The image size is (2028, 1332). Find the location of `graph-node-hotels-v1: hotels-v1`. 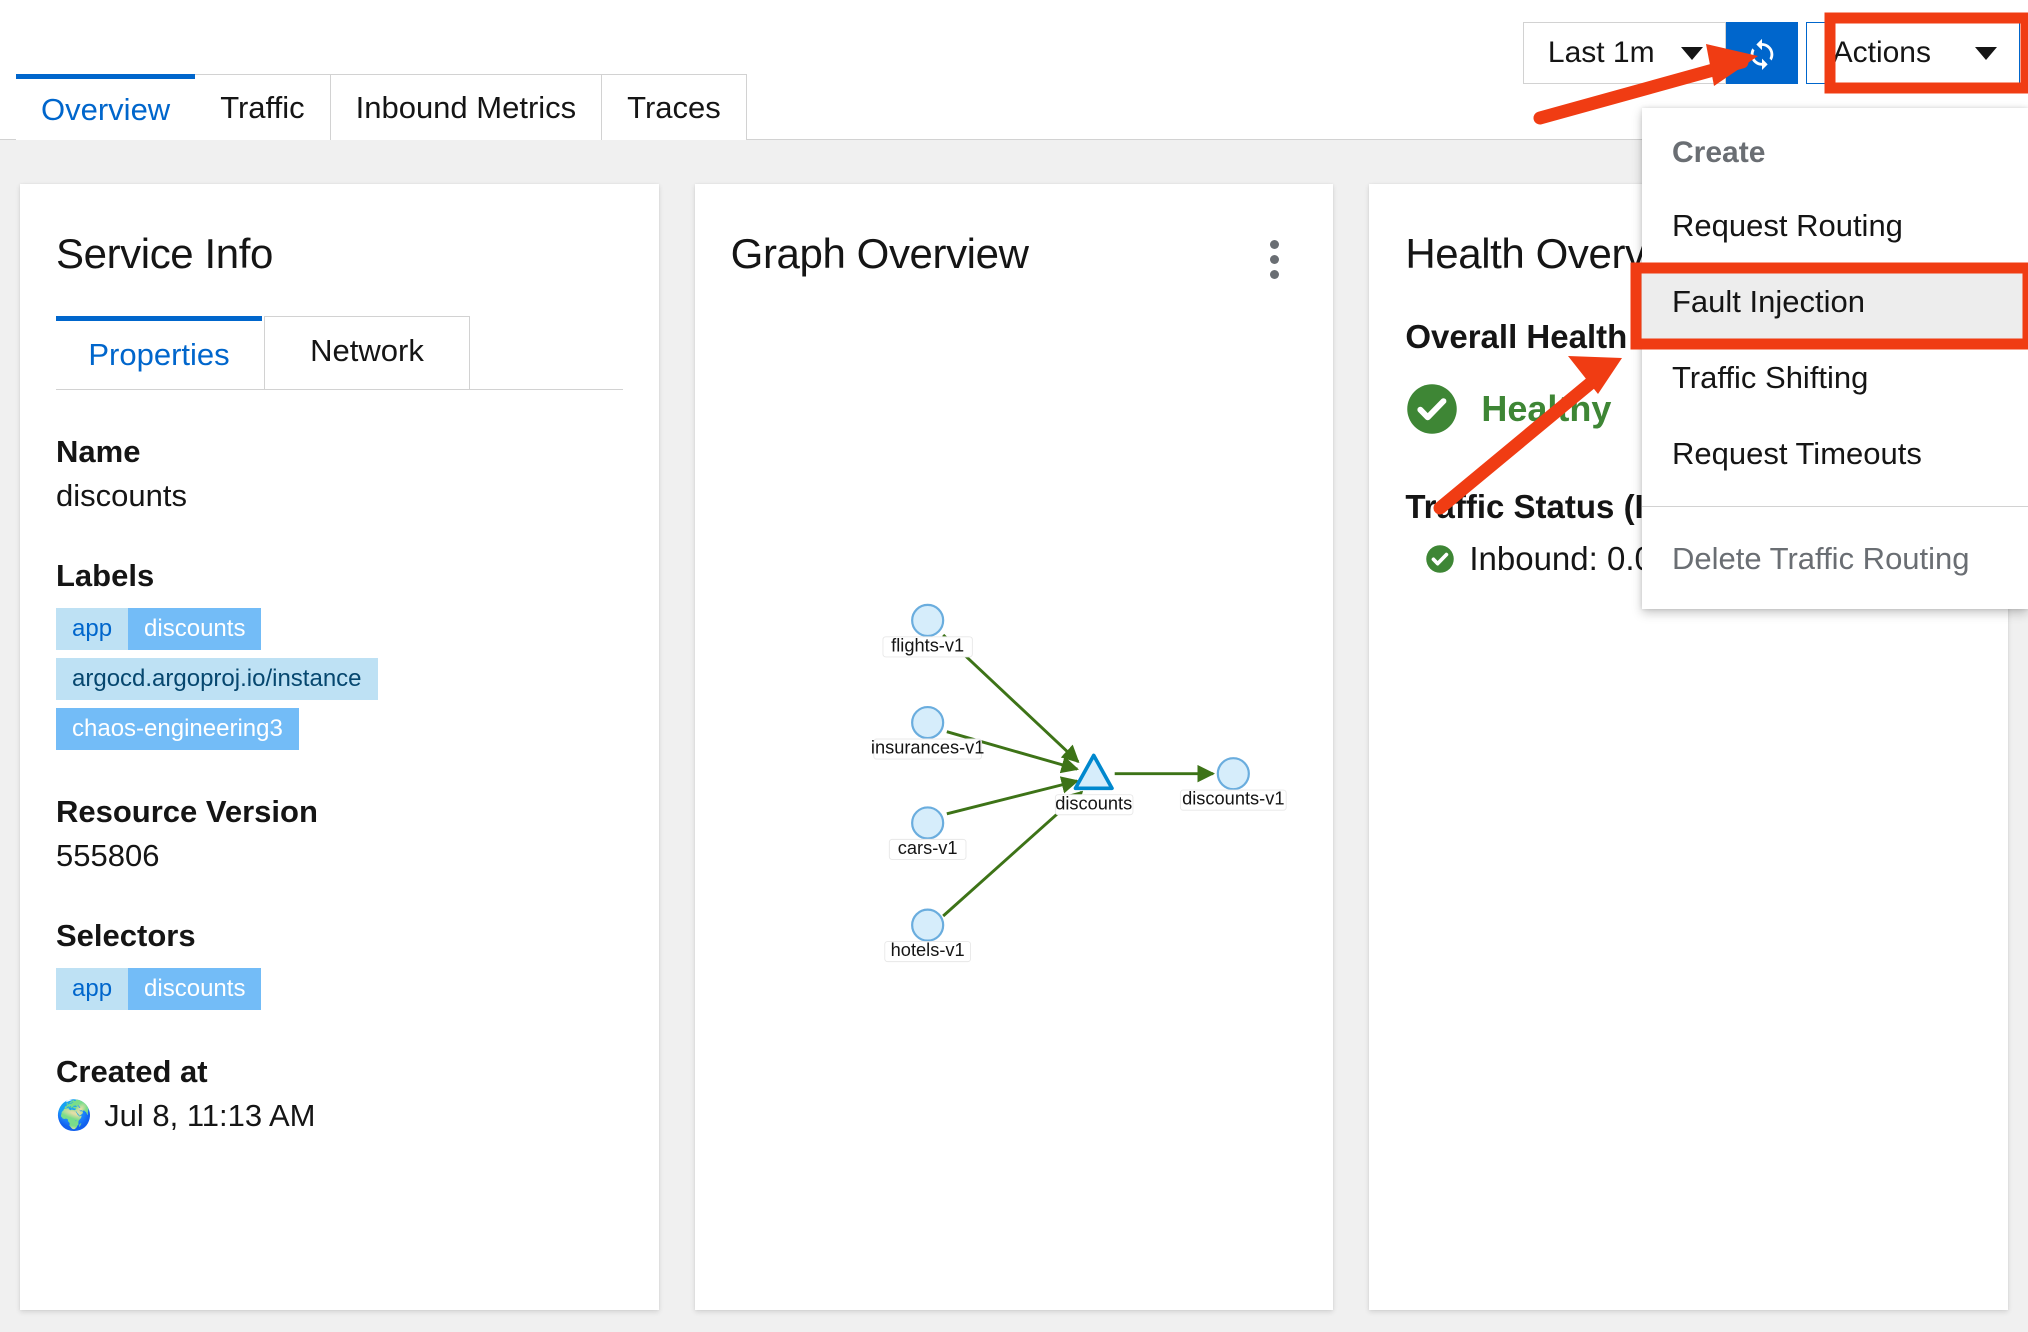

graph-node-hotels-v1: hotels-v1 is located at coordinates (927, 935).